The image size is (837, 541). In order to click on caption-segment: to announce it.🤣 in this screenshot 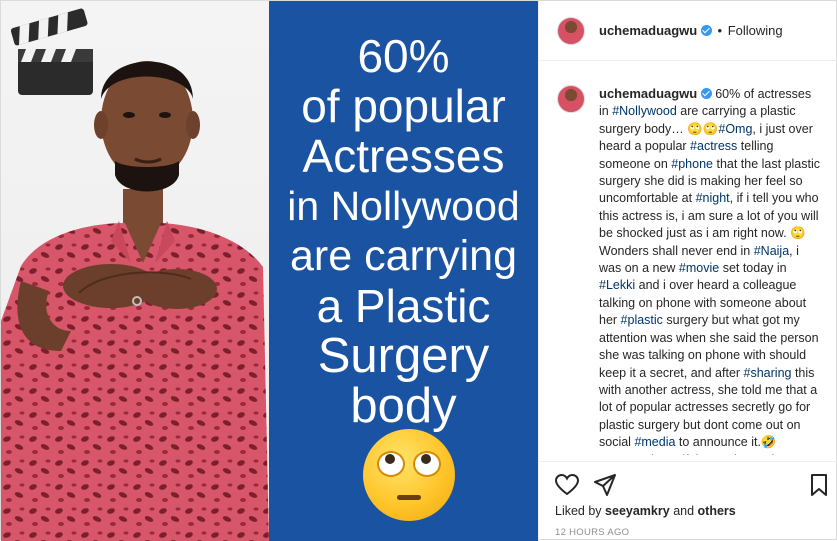, I will do `click(726, 442)`.